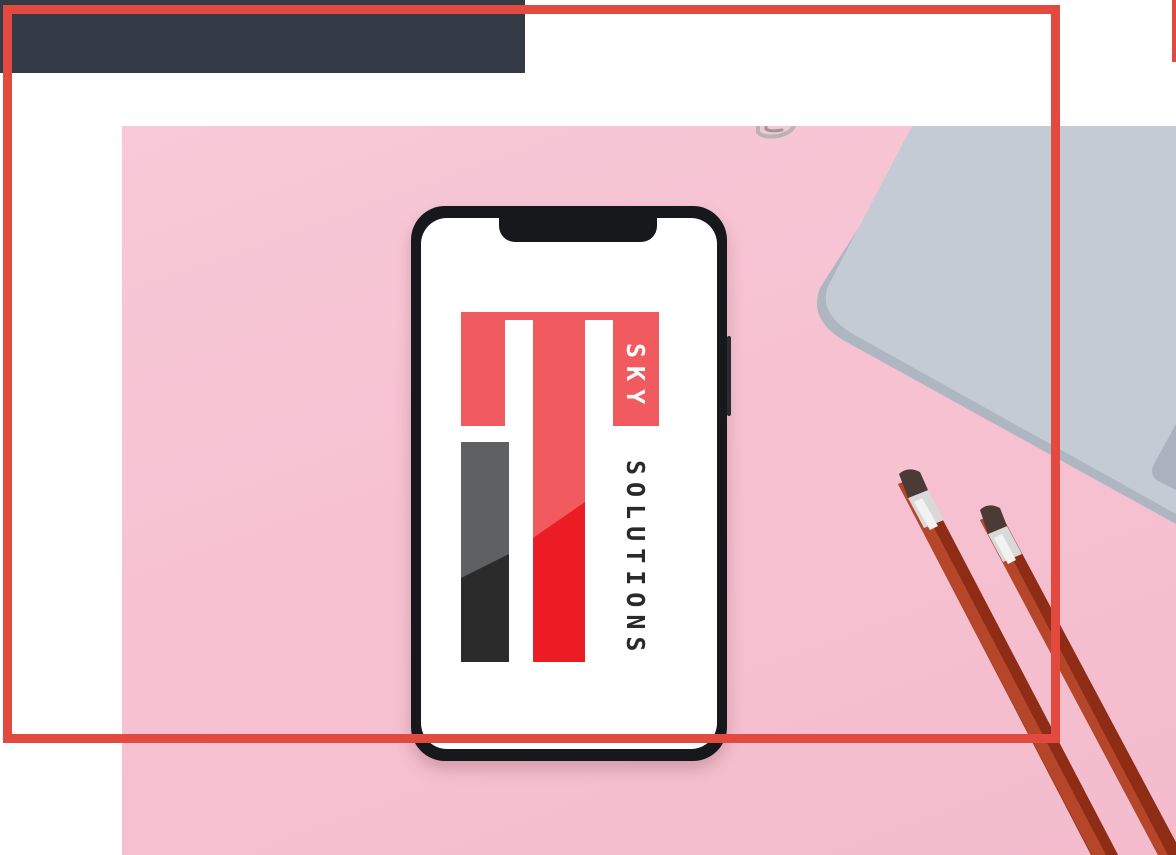 This screenshot has width=1176, height=855. Describe the element at coordinates (635, 559) in the screenshot. I see `brand-name-solutions: SOLUTIONS` at that location.